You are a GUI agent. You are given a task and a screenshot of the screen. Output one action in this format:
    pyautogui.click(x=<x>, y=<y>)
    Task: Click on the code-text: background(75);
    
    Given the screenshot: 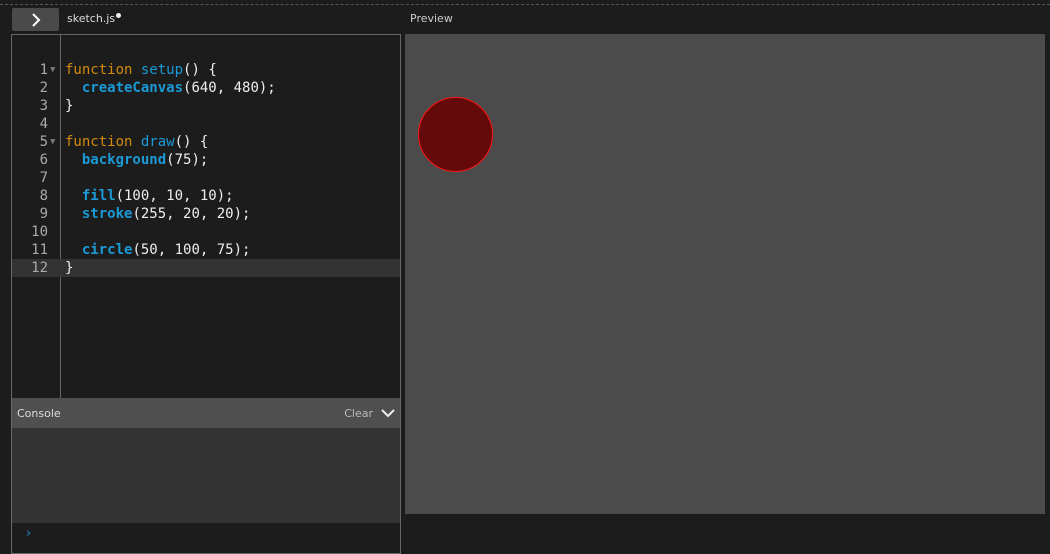 What is the action you would take?
    pyautogui.click(x=136, y=160)
    